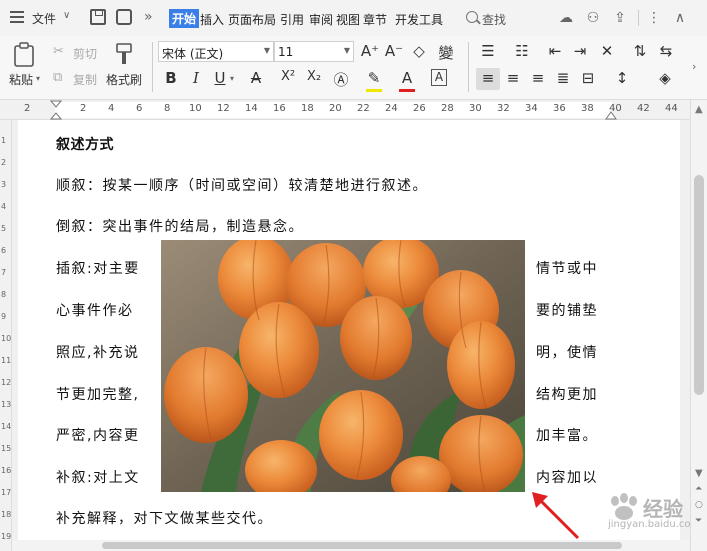 Image resolution: width=707 pixels, height=551 pixels. I want to click on tab-review: 审阅, so click(321, 19).